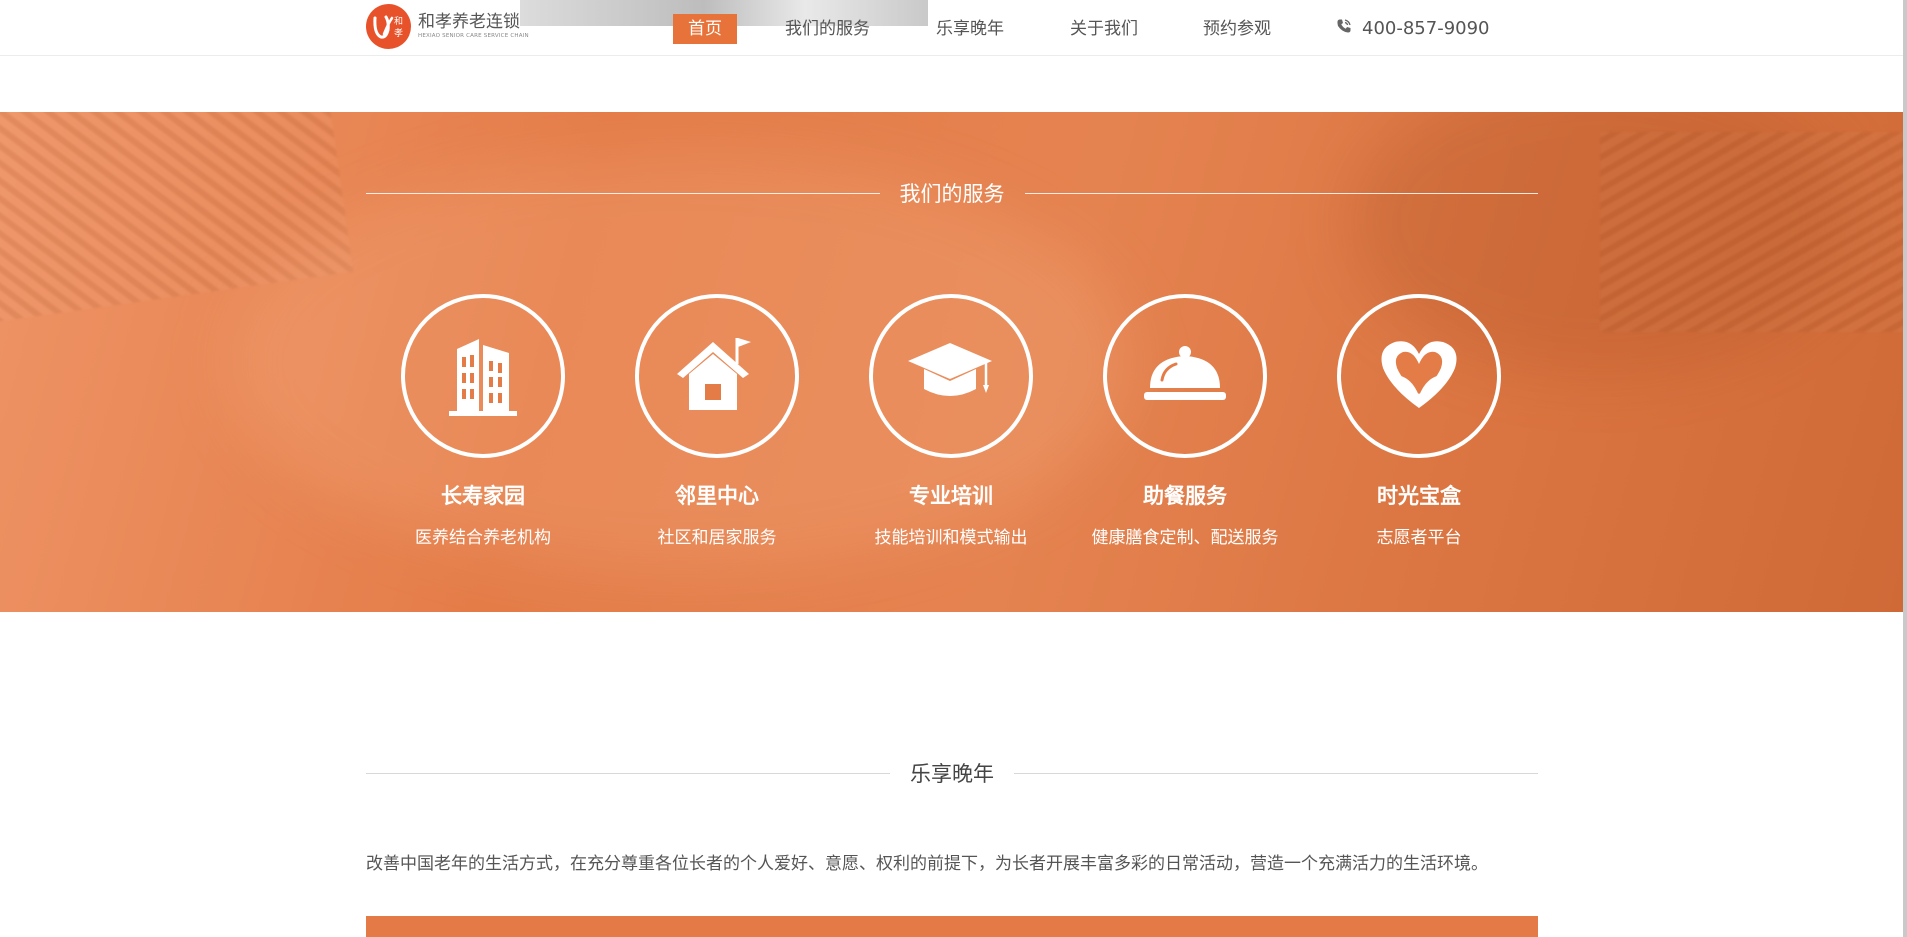  Describe the element at coordinates (1185, 496) in the screenshot. I see `service-title: 助餐服务` at that location.